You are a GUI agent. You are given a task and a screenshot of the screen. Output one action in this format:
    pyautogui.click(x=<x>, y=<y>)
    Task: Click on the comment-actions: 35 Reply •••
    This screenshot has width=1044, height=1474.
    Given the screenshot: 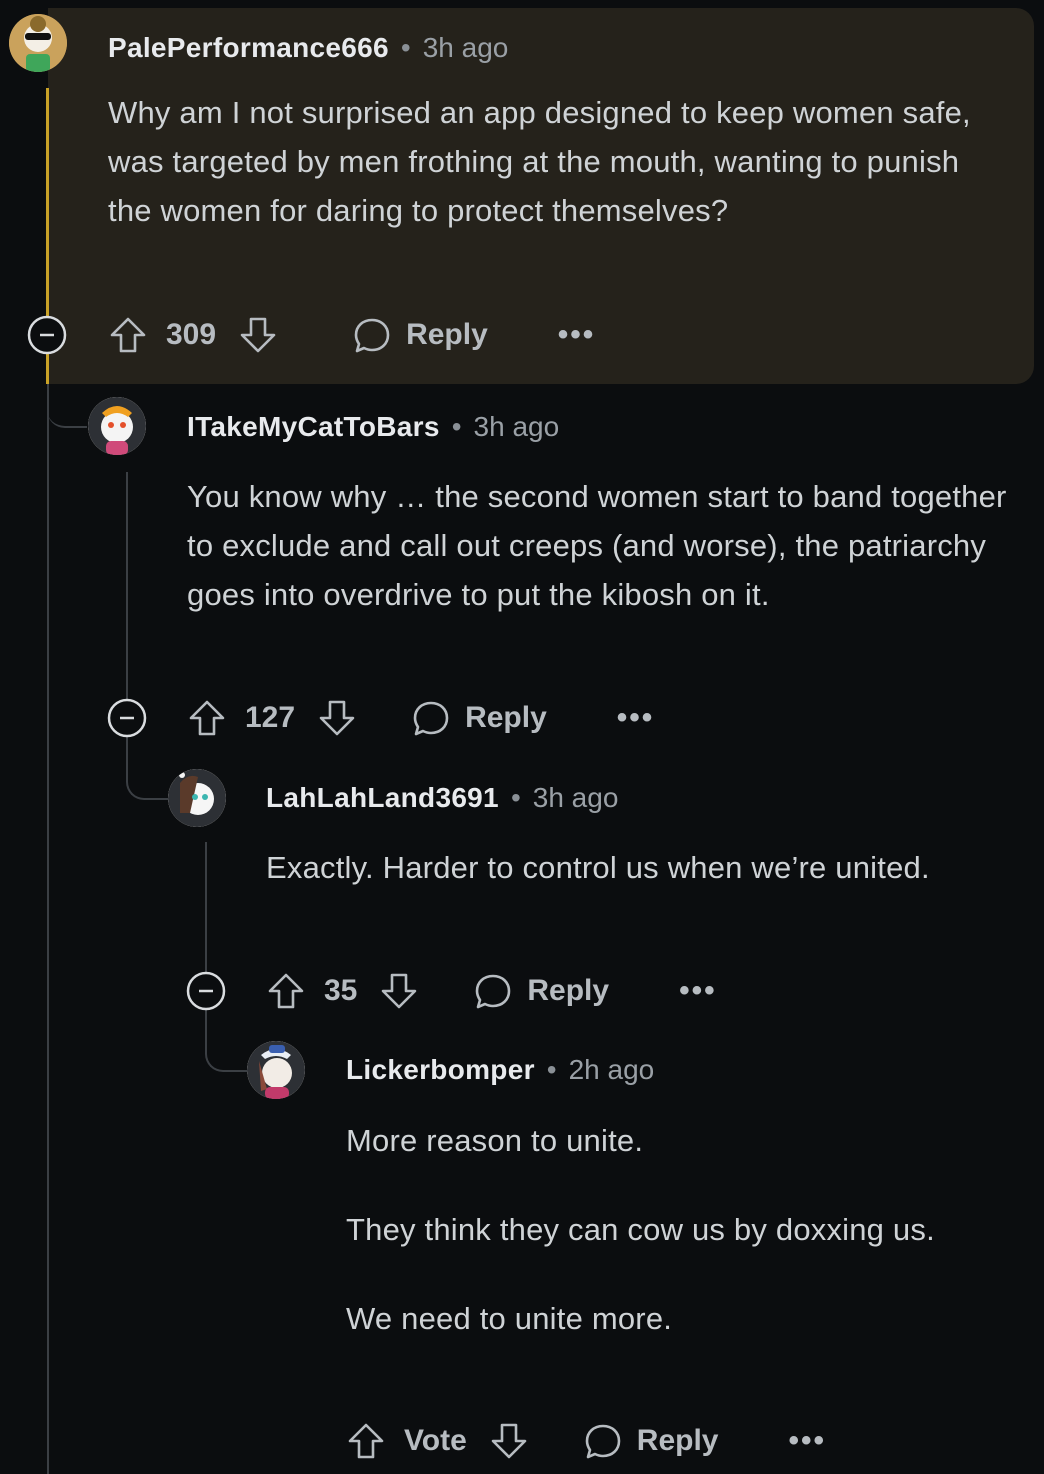 What is the action you would take?
    pyautogui.click(x=491, y=991)
    